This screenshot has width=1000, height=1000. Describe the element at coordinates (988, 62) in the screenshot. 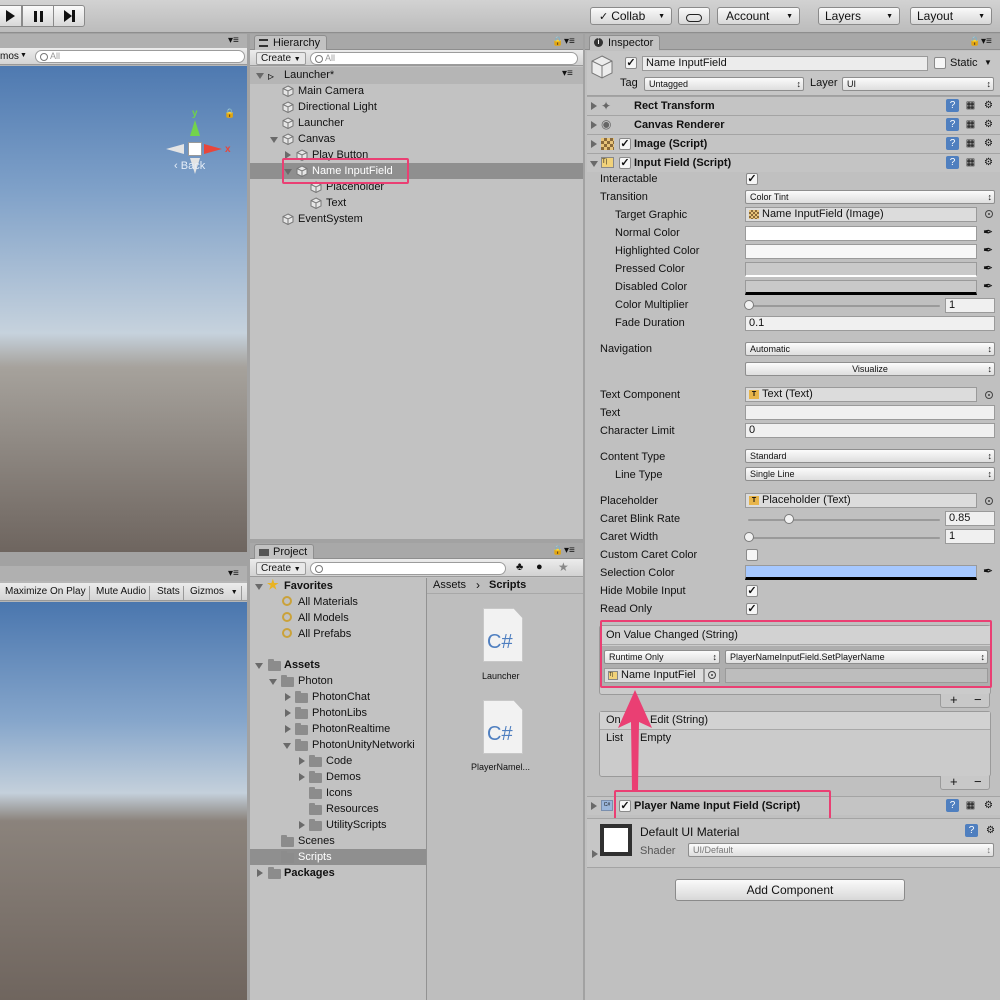

I see `dropdown-arrow-icon: ▼` at that location.